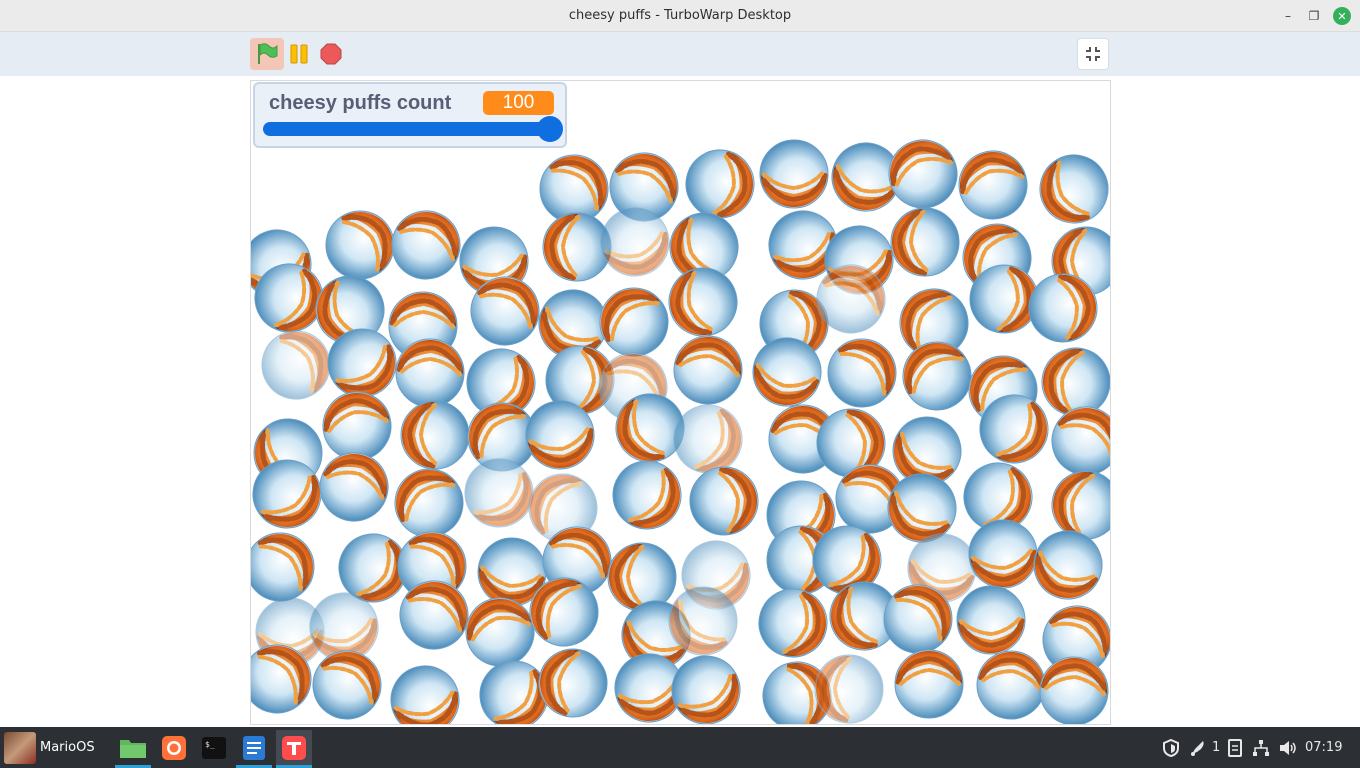 Image resolution: width=1360 pixels, height=768 pixels. I want to click on volume-icon, so click(1288, 747).